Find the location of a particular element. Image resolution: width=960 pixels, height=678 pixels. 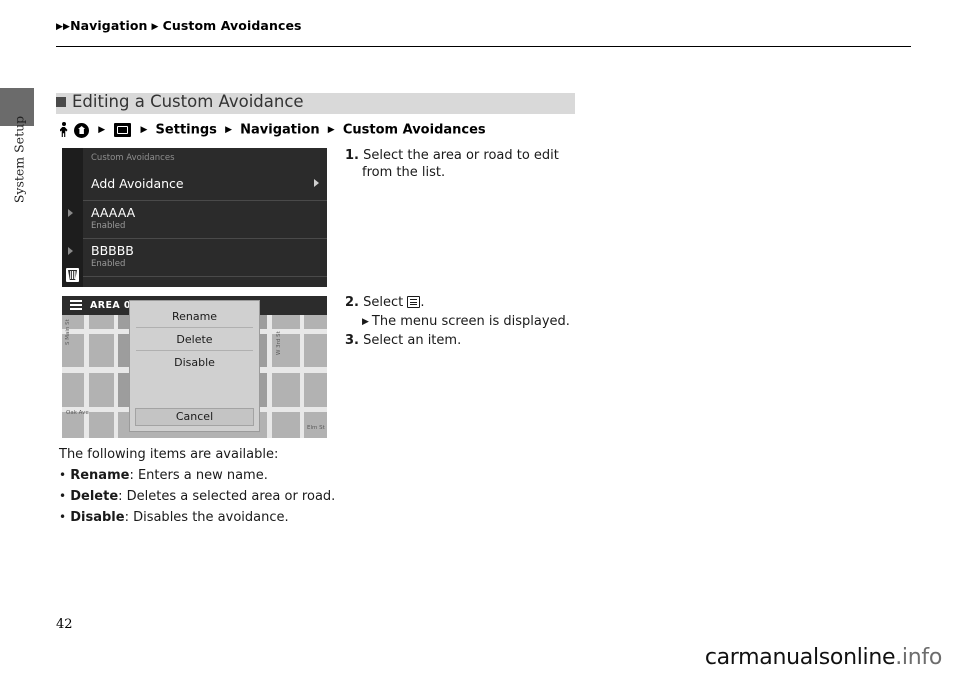

trash-icon is located at coordinates (72, 275).